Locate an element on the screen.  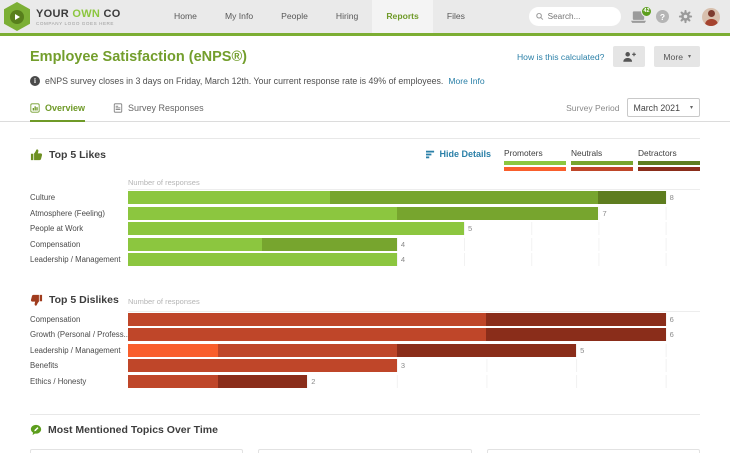
chart-row: Leadership / Management 4 is located at coordinates (365, 260).